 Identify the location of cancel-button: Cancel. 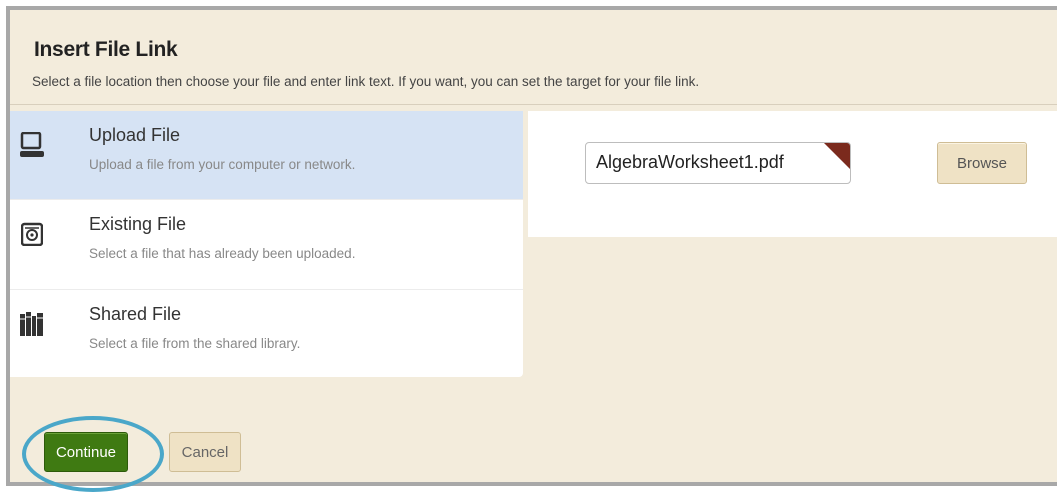
(205, 452).